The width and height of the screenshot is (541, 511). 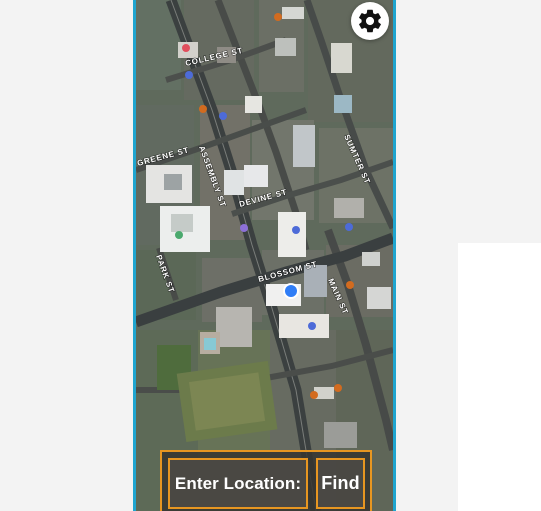 What do you see at coordinates (210, 344) in the screenshot?
I see `pool` at bounding box center [210, 344].